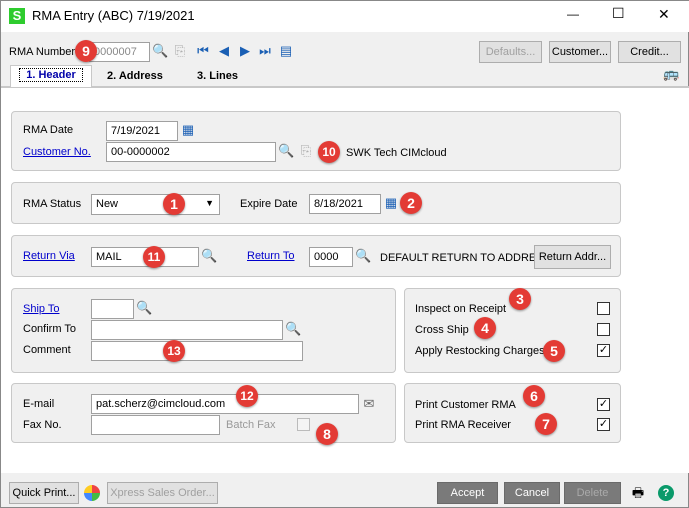 The image size is (689, 508). I want to click on rma-status-select: New ▼, so click(155, 204).